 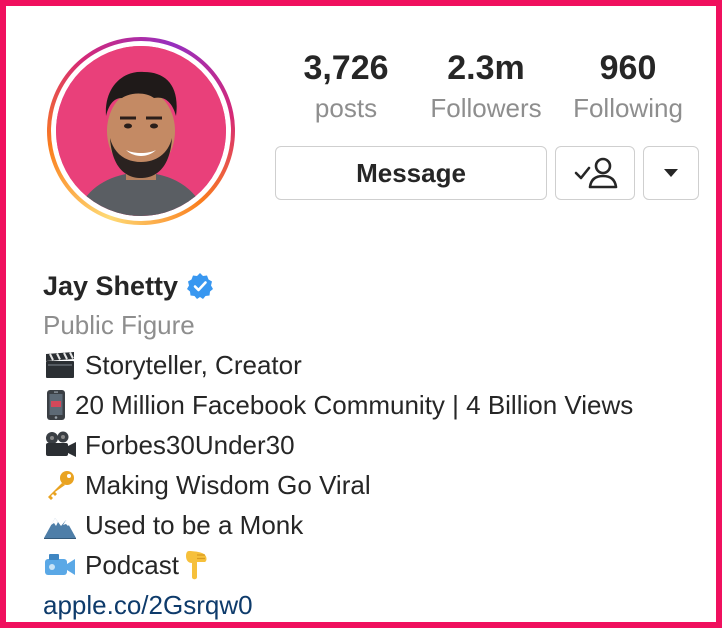 I want to click on avatar, so click(x=141, y=131).